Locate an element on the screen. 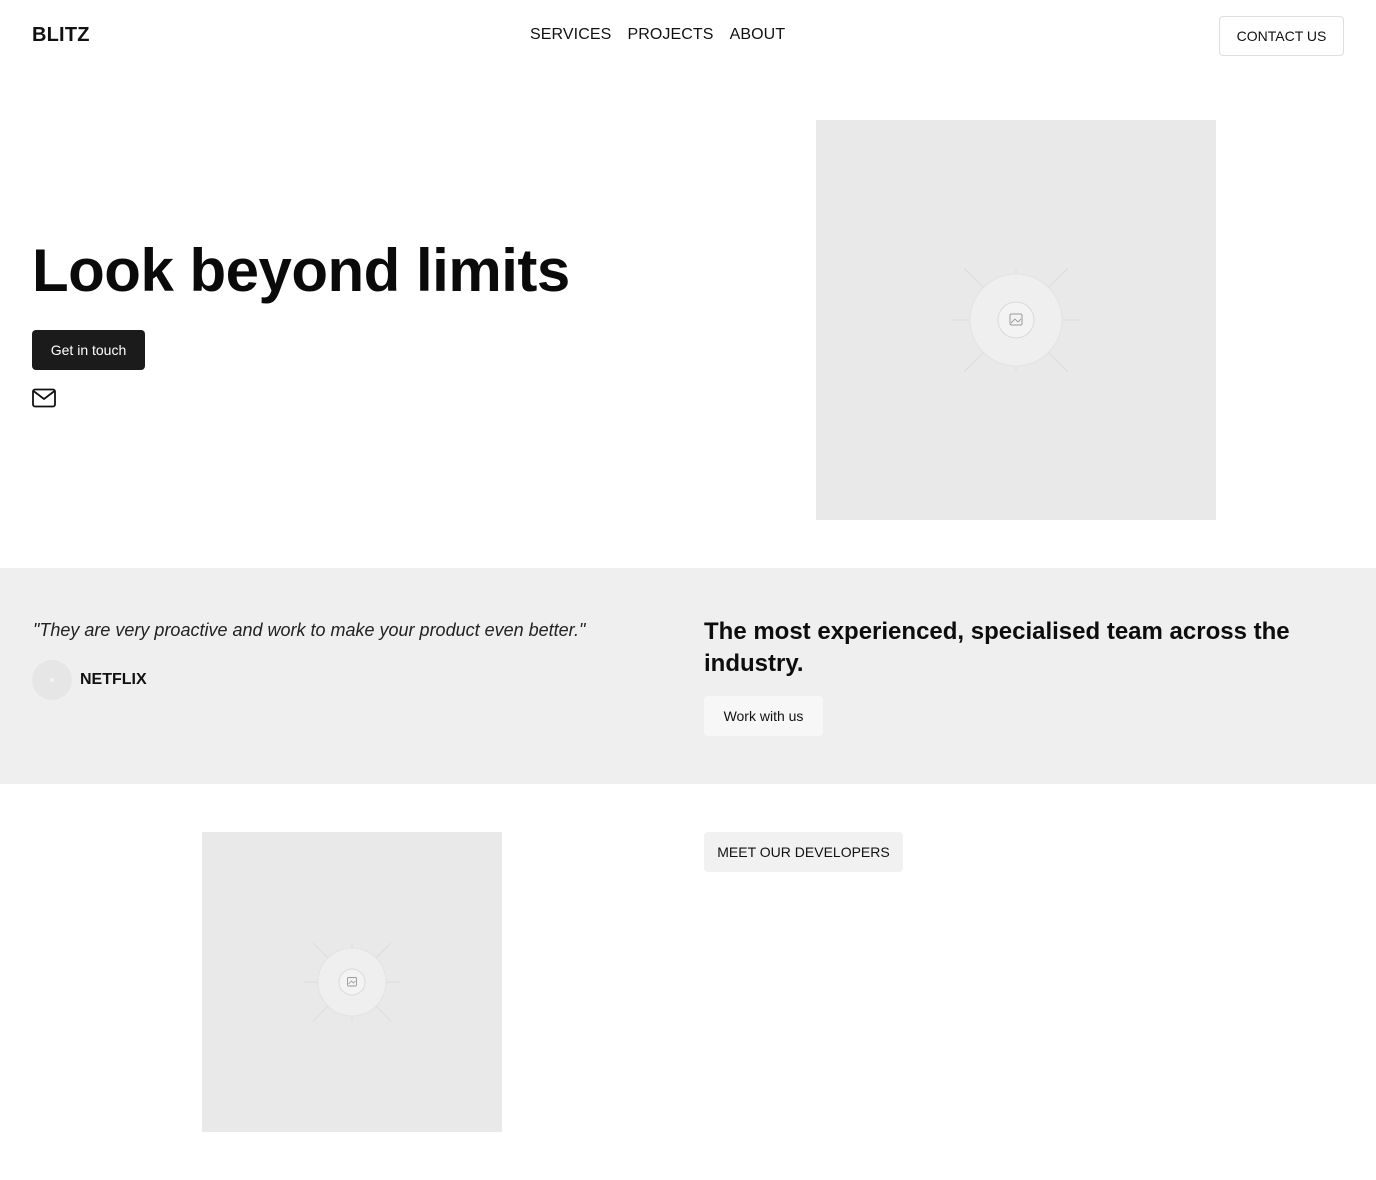  nav-projects: PROJECTS is located at coordinates (670, 35).